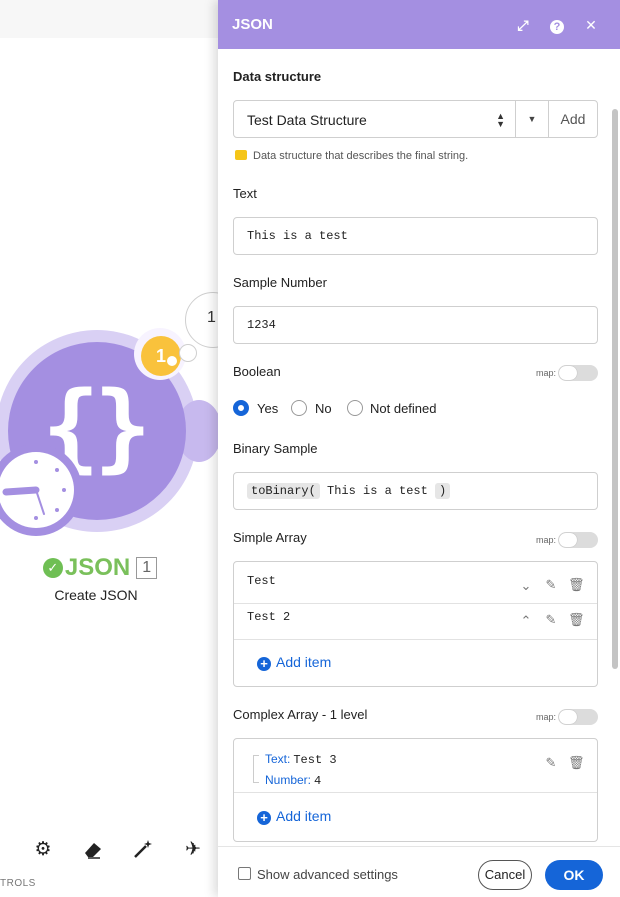  Describe the element at coordinates (415, 236) in the screenshot. I see `text-input: This is a test` at that location.